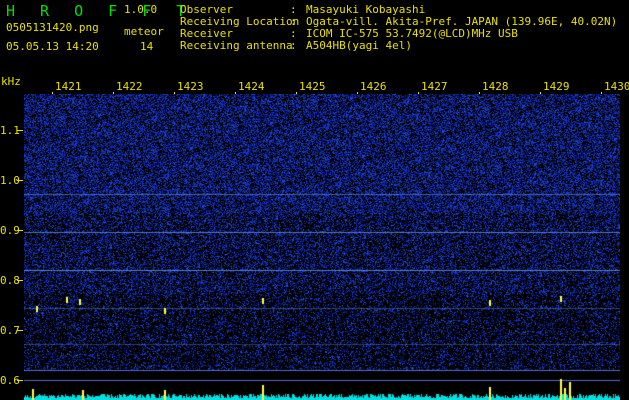  I want to click on x-tick-label: 1429, so click(556, 86).